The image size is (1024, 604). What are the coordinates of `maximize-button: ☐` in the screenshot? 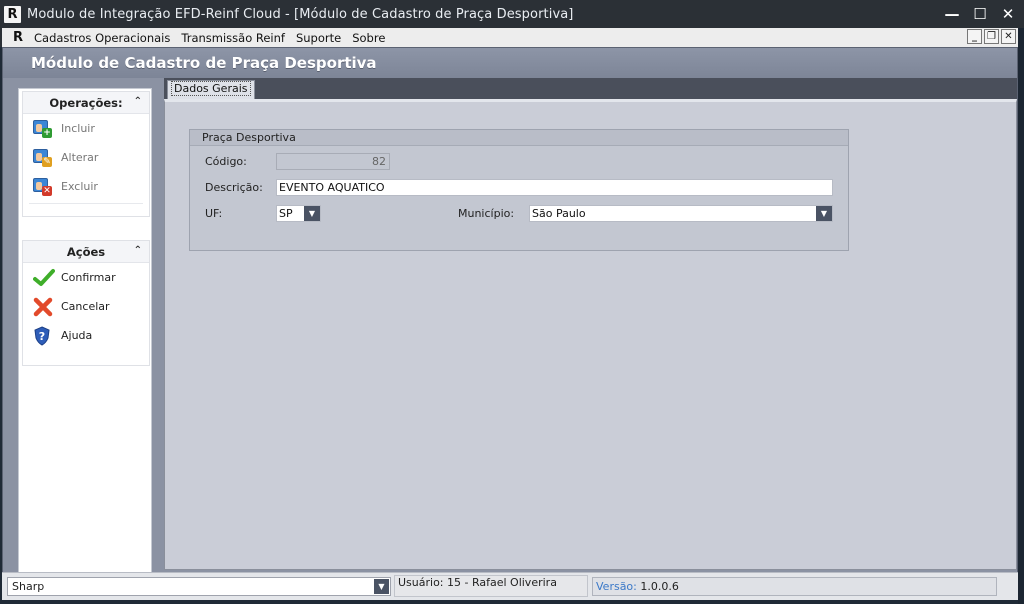 It's located at (980, 14).